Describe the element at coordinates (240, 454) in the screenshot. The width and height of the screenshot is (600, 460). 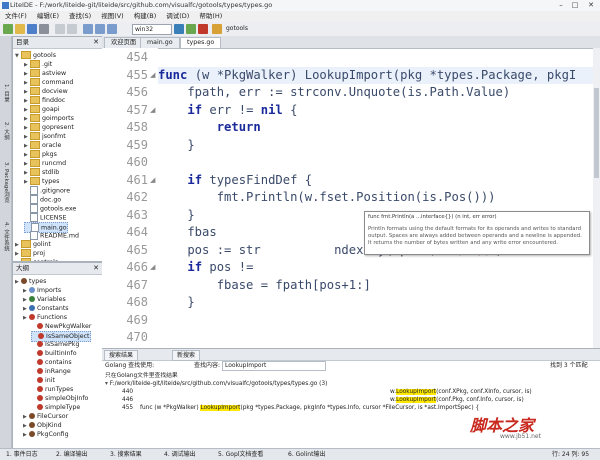
I see `status-godoc: 5. Gopl文档查看` at that location.